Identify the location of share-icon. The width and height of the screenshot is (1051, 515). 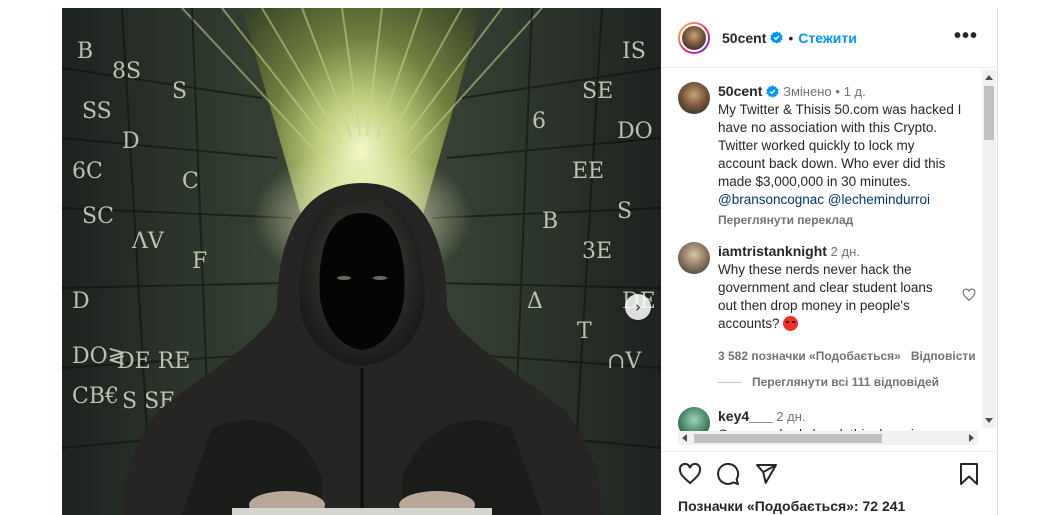
(766, 474).